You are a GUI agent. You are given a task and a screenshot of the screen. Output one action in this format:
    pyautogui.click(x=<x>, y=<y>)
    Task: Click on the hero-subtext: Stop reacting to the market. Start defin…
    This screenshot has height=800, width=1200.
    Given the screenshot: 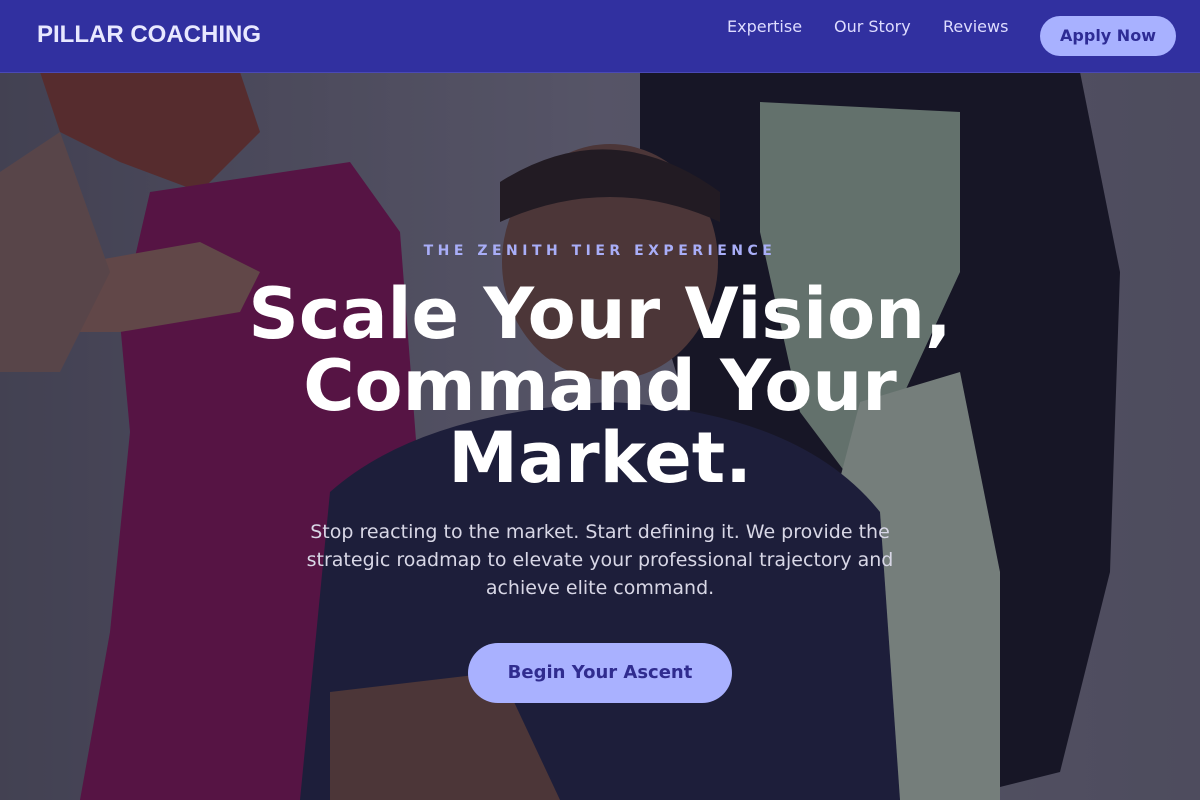 What is the action you would take?
    pyautogui.click(x=600, y=560)
    